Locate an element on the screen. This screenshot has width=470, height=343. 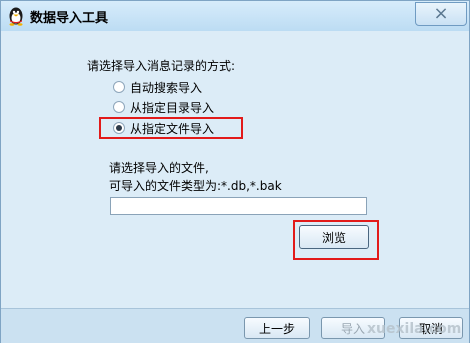
radio-label: 自动搜索导入 is located at coordinates (166, 87).